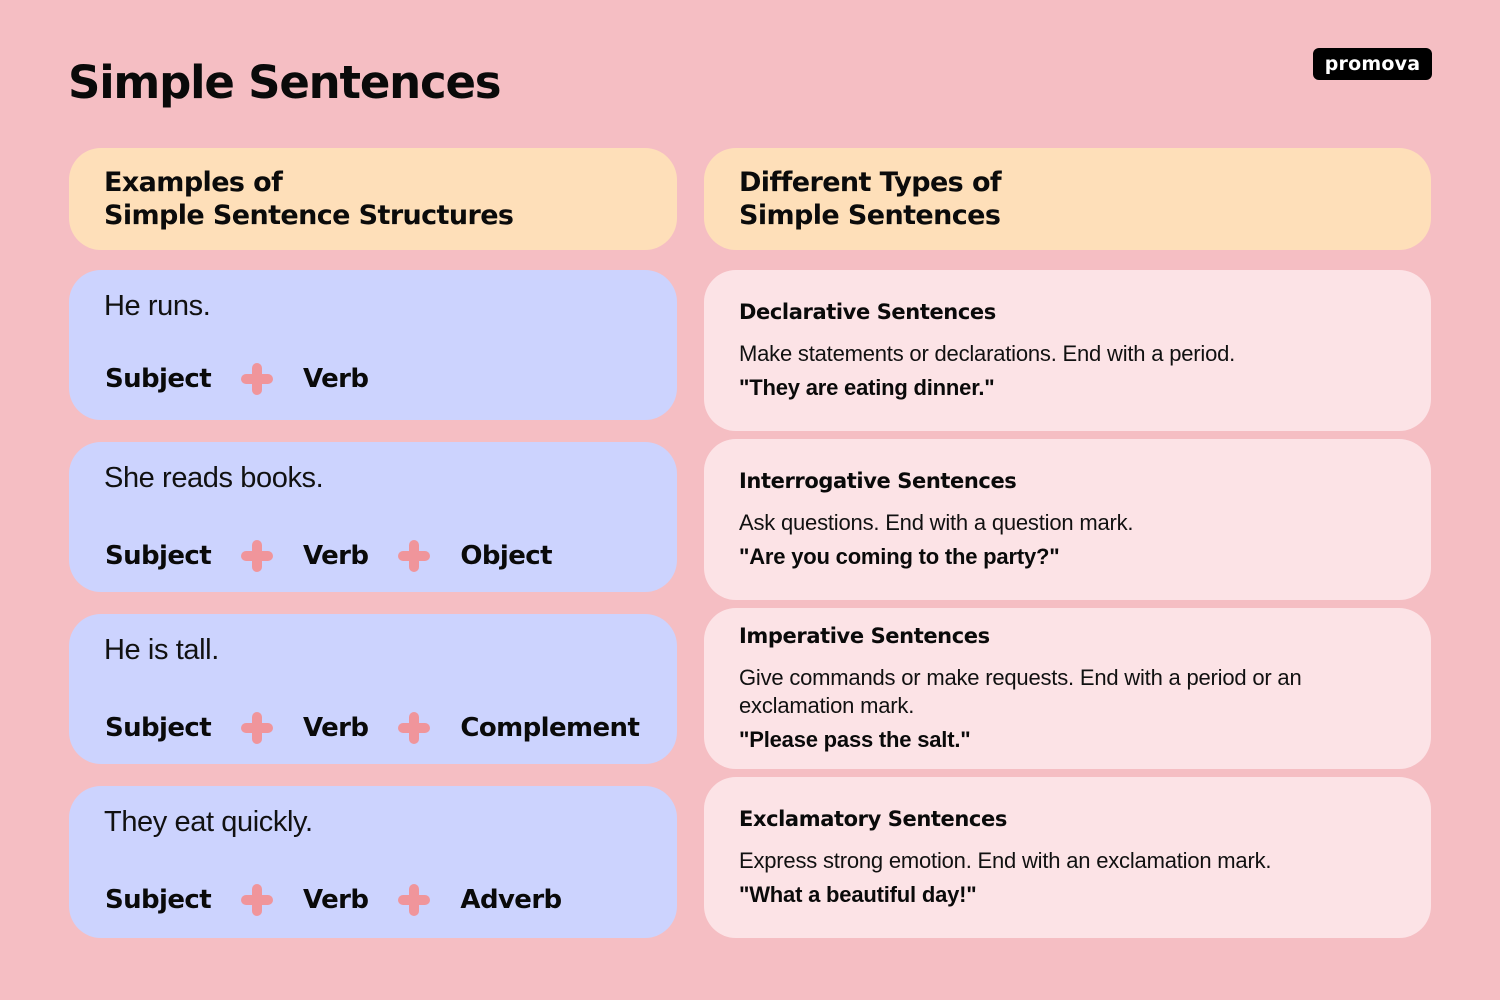 This screenshot has width=1500, height=1000. What do you see at coordinates (193, 182) in the screenshot?
I see `examples-header-line-1: Examples of` at bounding box center [193, 182].